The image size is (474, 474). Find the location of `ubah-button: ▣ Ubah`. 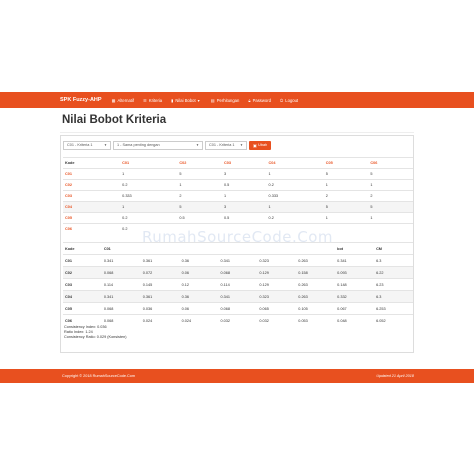

ubah-button: ▣ Ubah is located at coordinates (260, 145).